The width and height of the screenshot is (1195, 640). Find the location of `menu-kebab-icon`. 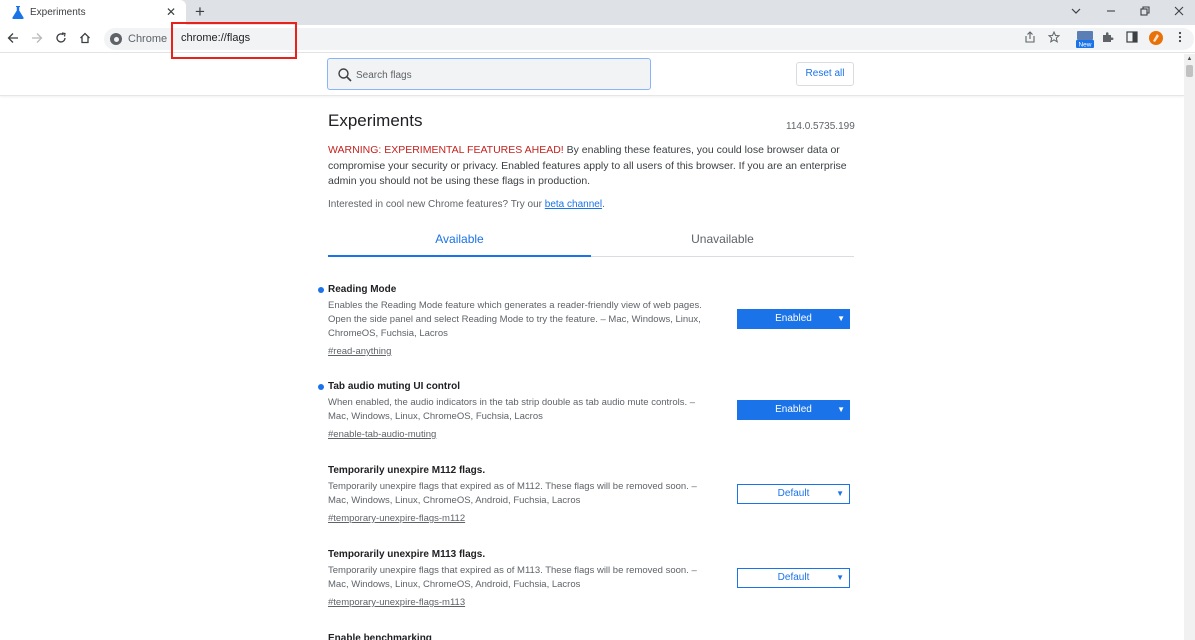

menu-kebab-icon is located at coordinates (1180, 39).